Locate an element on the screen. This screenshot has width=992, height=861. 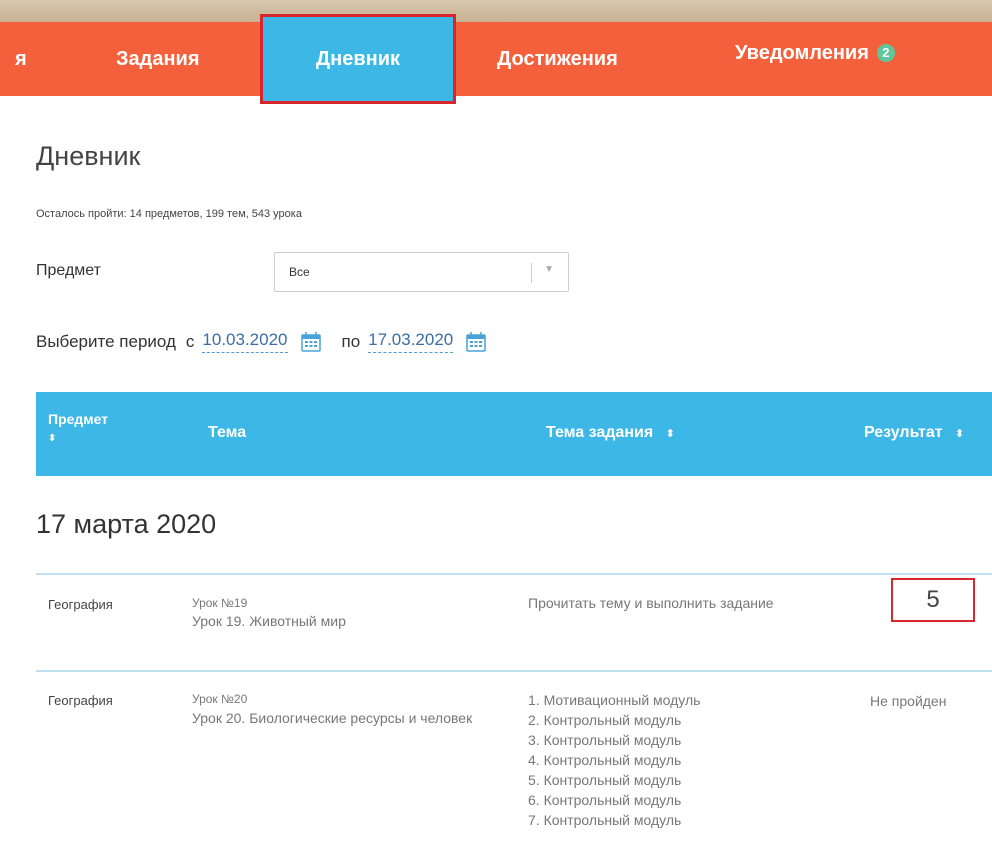
notifications-count-badge: 2 is located at coordinates (885, 53).